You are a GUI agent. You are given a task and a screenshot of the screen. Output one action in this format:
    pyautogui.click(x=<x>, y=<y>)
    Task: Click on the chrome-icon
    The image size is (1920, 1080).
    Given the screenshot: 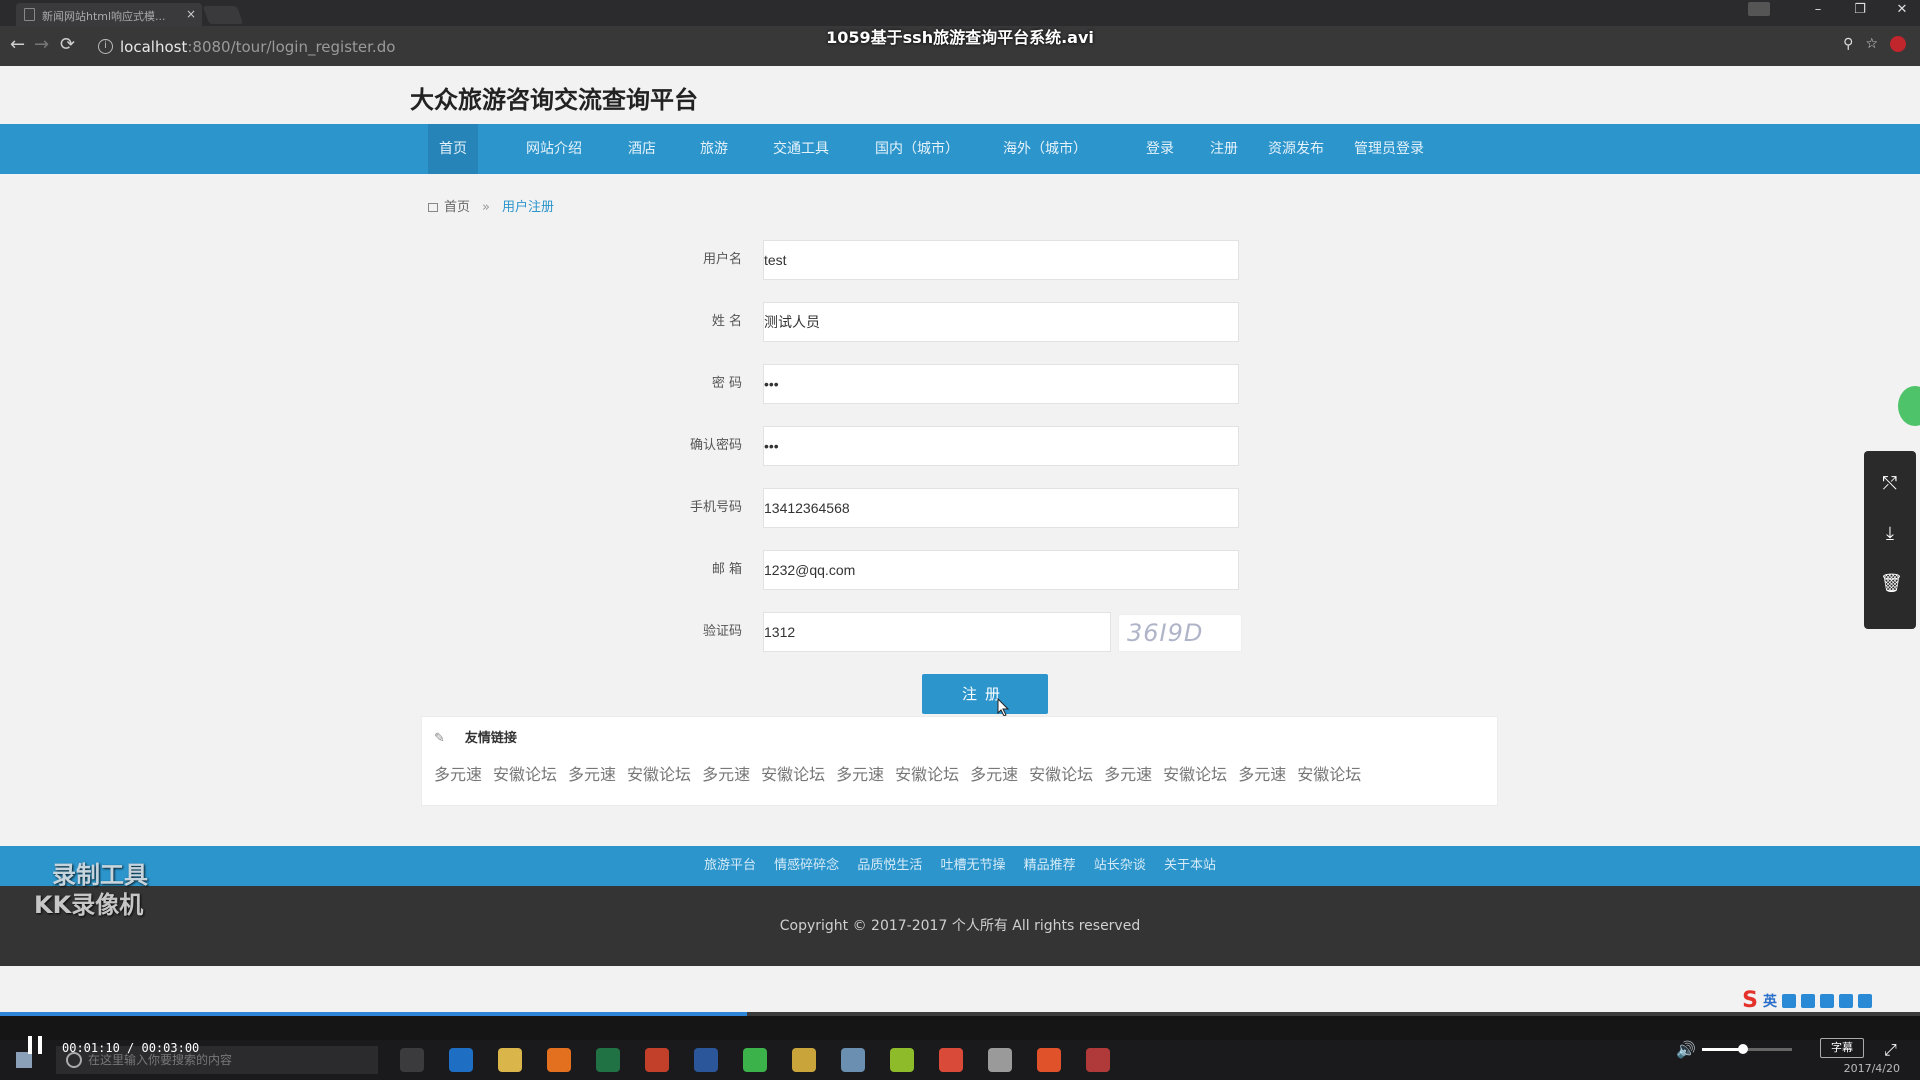 What is the action you would take?
    pyautogui.click(x=951, y=1060)
    